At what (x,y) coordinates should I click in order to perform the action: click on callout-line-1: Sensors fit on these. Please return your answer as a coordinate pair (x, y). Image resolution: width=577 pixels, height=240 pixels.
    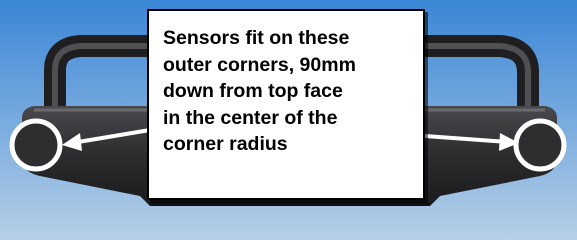
    Looking at the image, I should click on (256, 38).